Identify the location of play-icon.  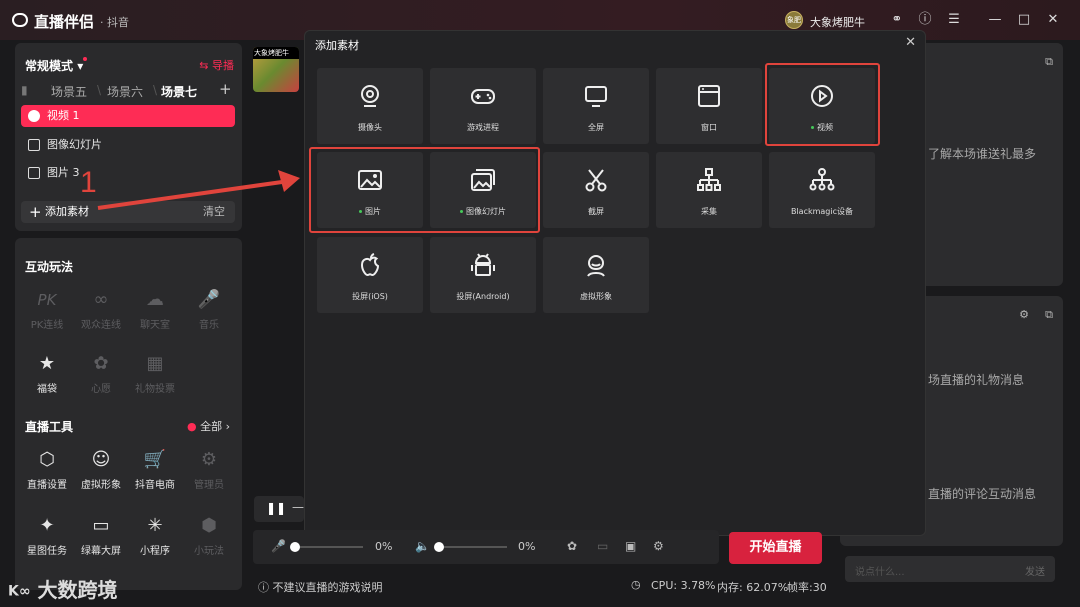
(34, 116).